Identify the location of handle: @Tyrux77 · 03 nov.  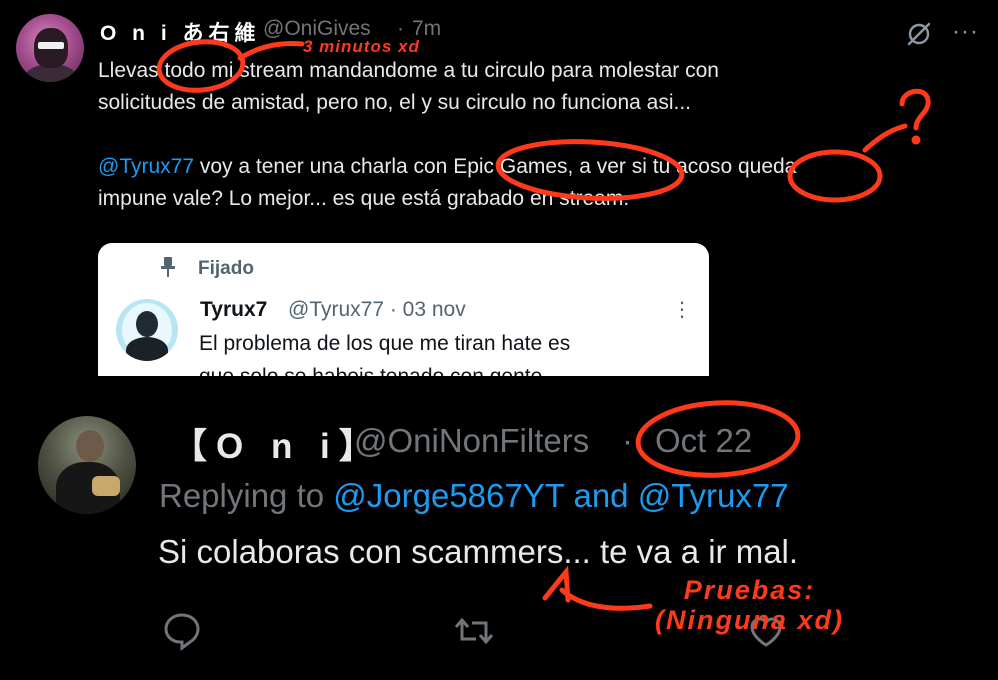
(377, 310).